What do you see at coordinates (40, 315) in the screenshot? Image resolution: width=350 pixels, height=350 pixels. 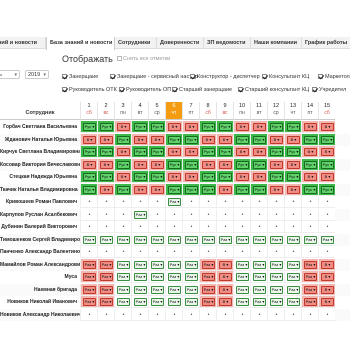 I see `employee-name: Новиков Александр Николаевич` at bounding box center [40, 315].